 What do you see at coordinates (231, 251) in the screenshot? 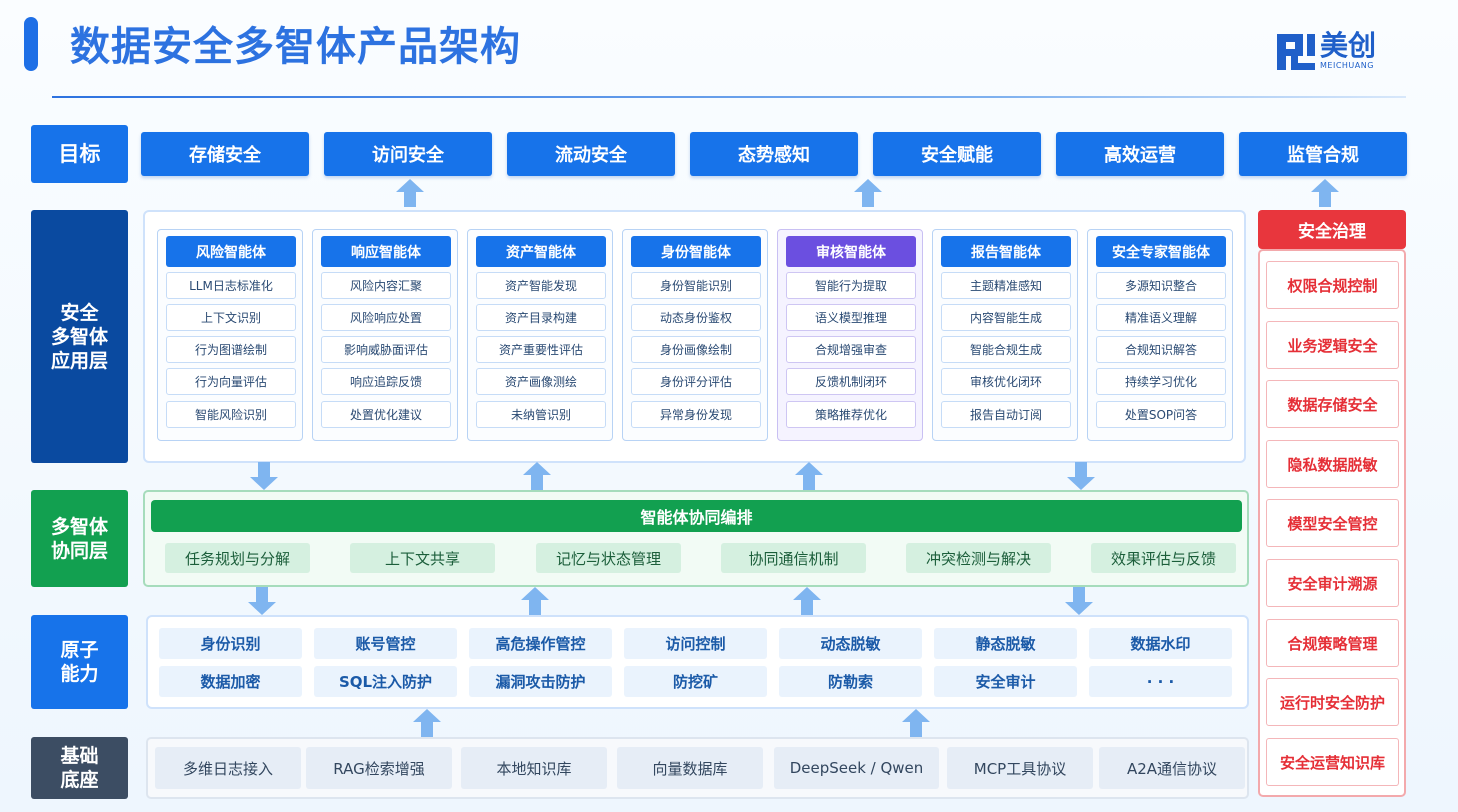
I see `agent-title: 风险智能体` at bounding box center [231, 251].